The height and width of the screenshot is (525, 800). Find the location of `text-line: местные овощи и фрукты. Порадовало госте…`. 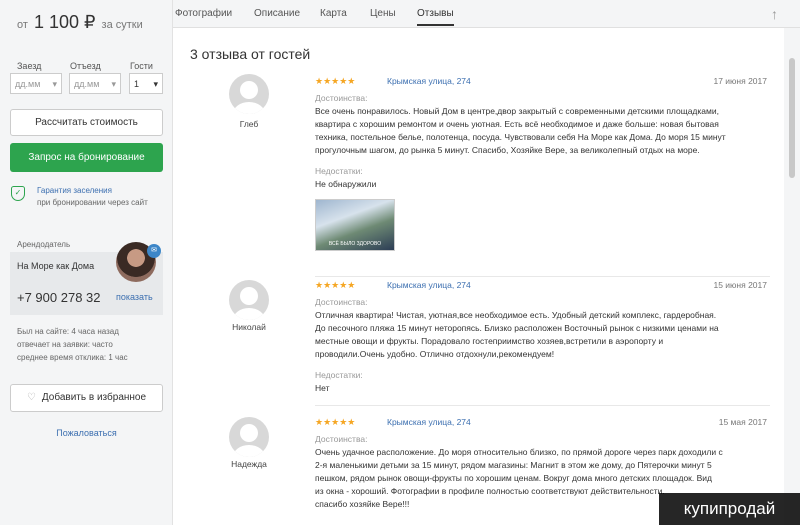

text-line: местные овощи и фрукты. Порадовало госте… is located at coordinates (489, 341).